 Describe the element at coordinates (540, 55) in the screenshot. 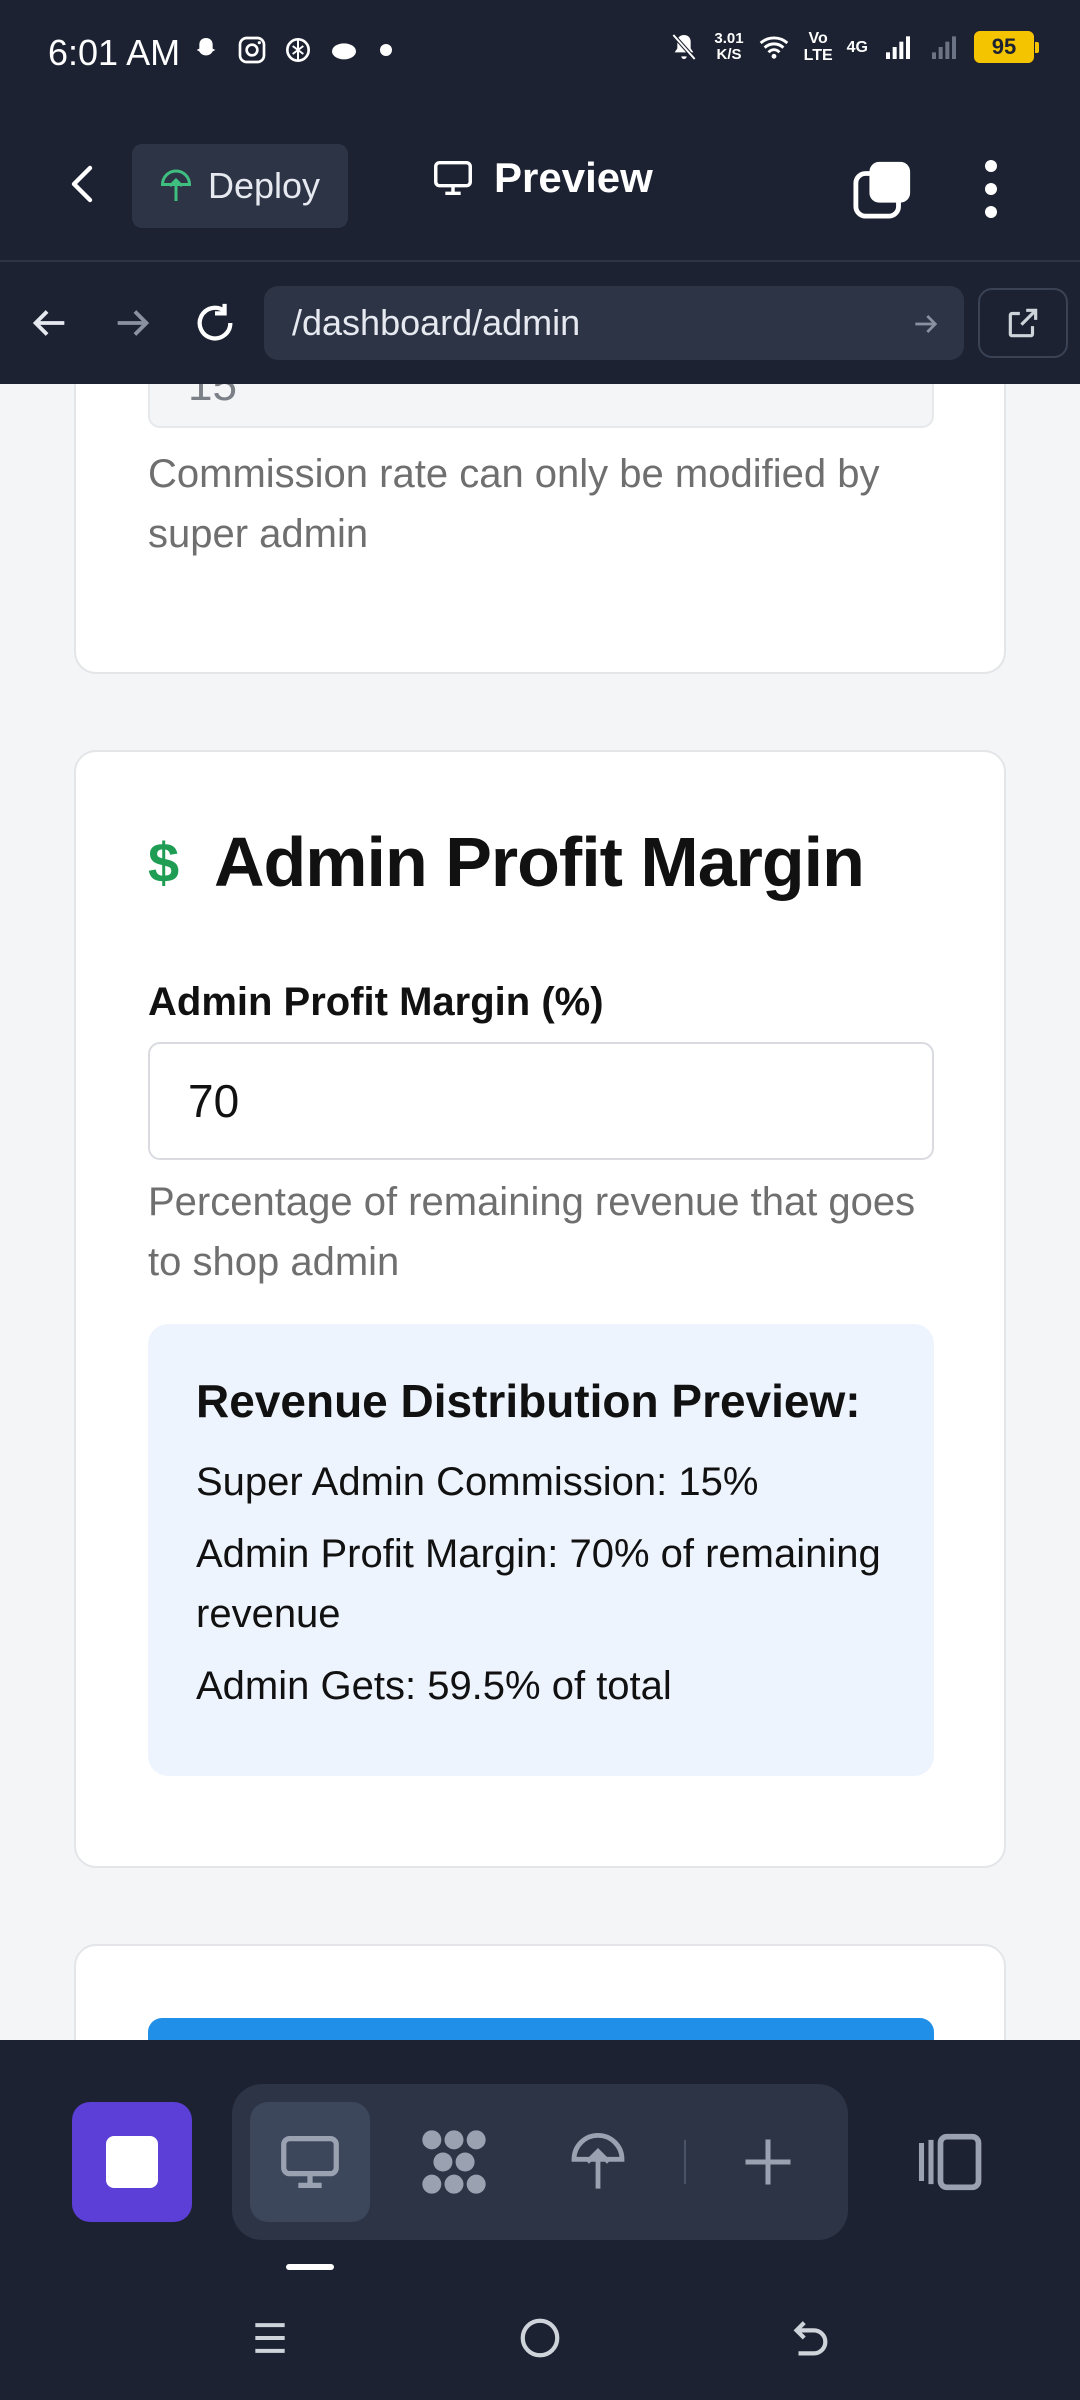

I see `status-bar: 6:01 AM 3.01 K/S Vo LTE 4G 95` at that location.